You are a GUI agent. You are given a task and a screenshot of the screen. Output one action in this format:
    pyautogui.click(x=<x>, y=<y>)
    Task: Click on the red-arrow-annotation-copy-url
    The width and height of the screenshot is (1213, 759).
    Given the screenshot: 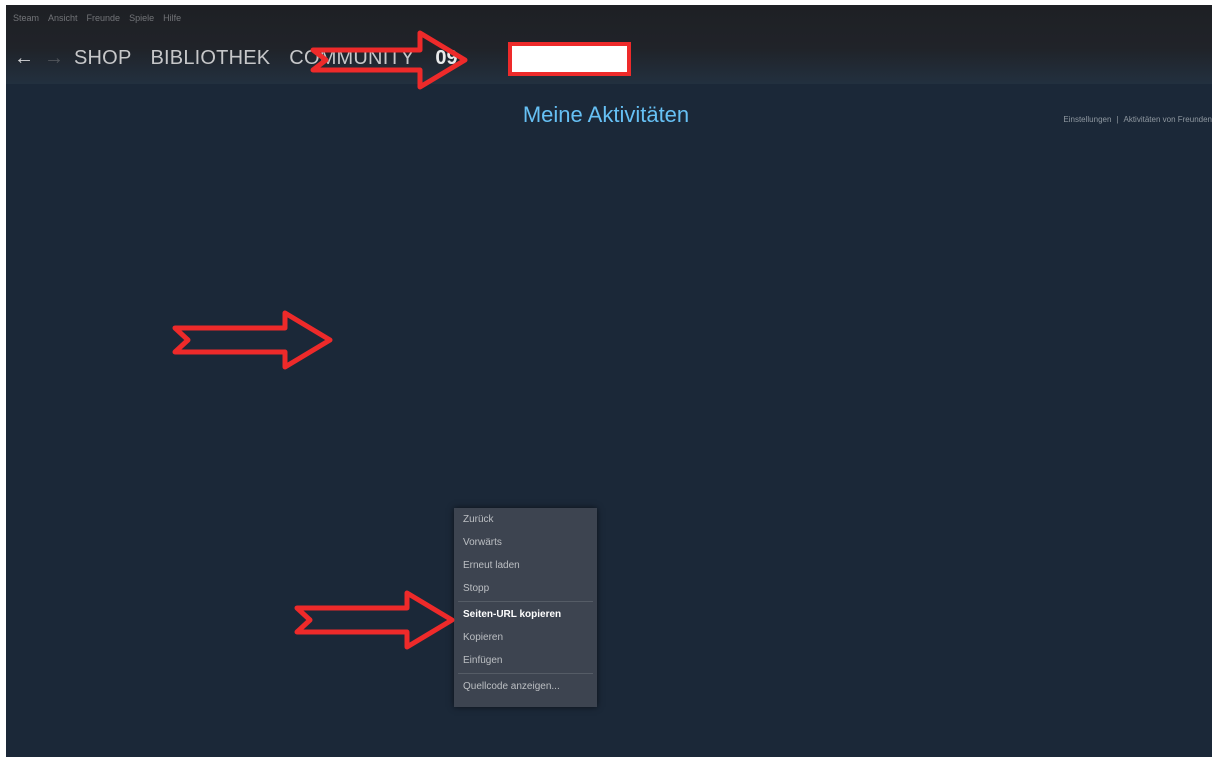 What is the action you would take?
    pyautogui.click(x=374, y=620)
    